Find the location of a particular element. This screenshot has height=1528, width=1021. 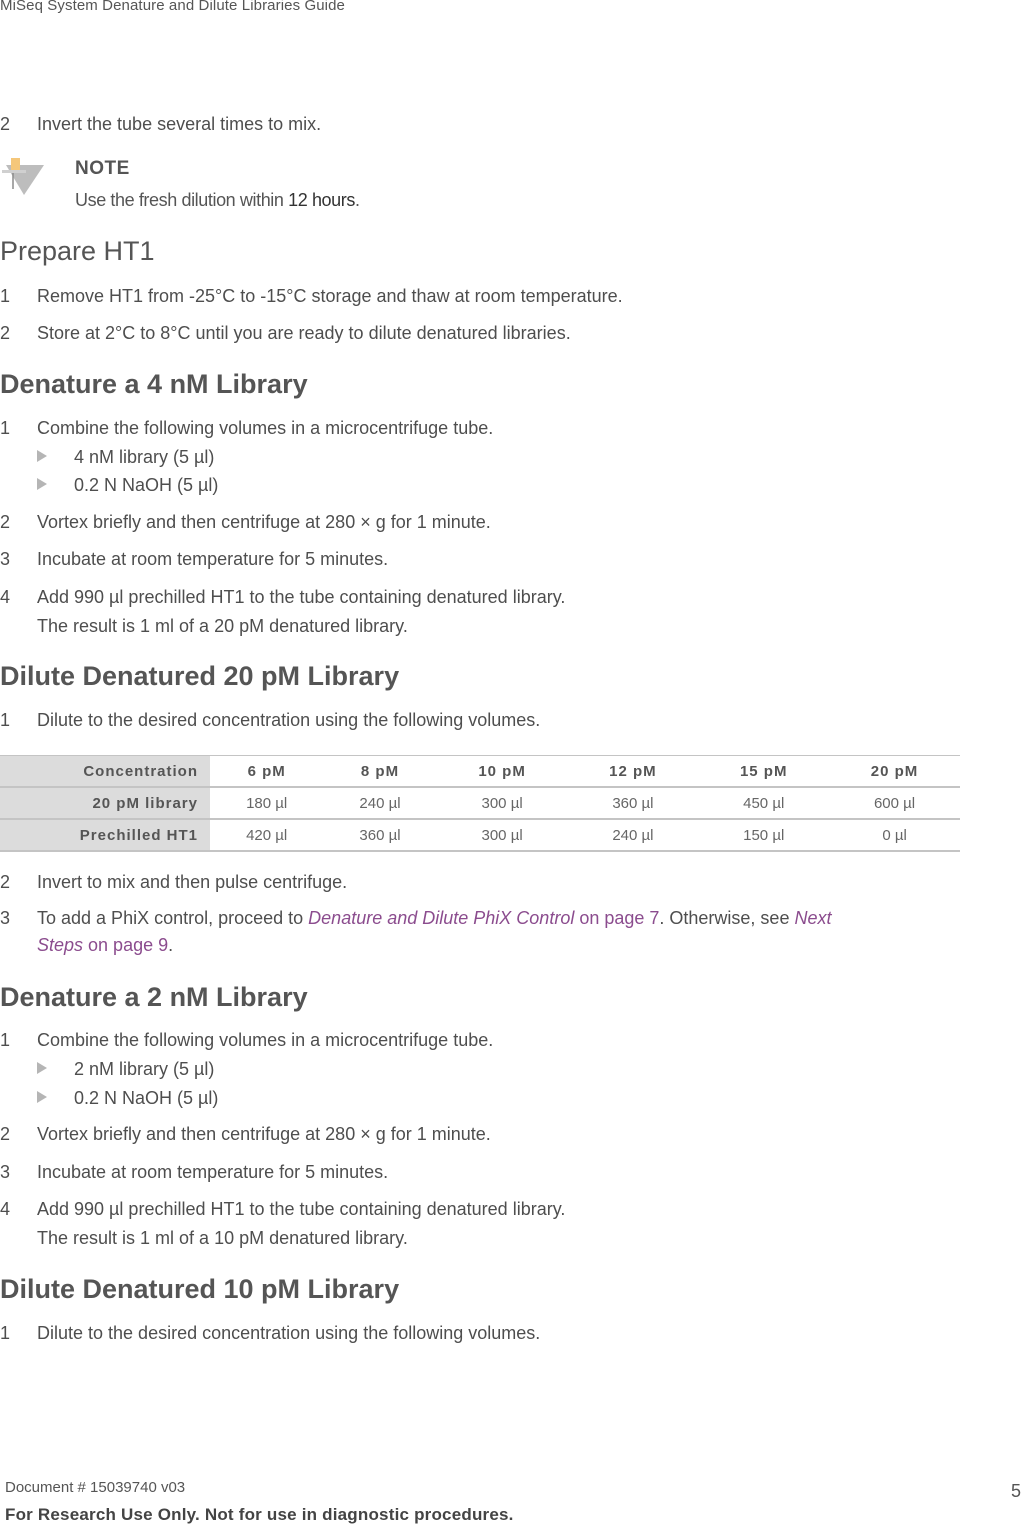

bullet-item: 4 nM library (5 µl) is located at coordinates (125, 457).